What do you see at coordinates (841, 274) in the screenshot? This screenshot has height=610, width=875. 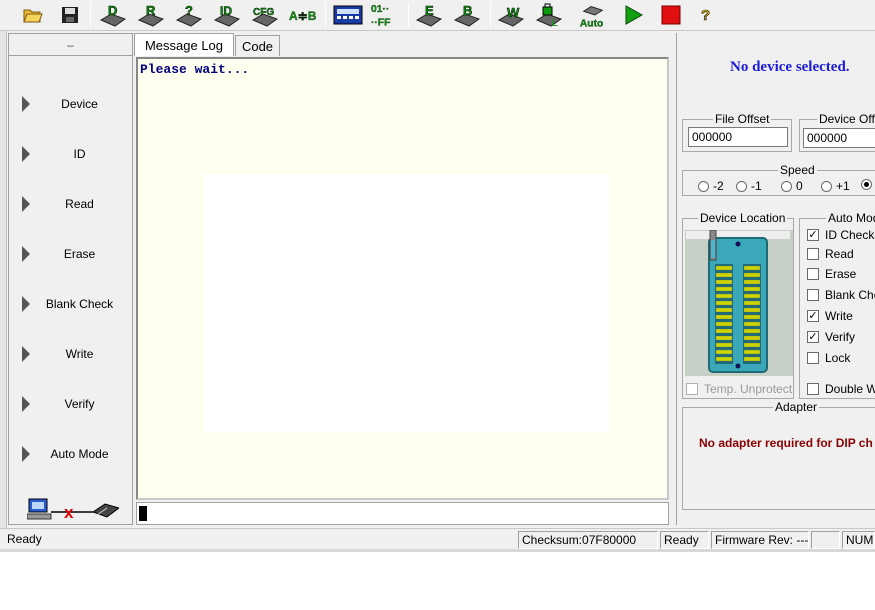 I see `checkbox-label: Erase` at bounding box center [841, 274].